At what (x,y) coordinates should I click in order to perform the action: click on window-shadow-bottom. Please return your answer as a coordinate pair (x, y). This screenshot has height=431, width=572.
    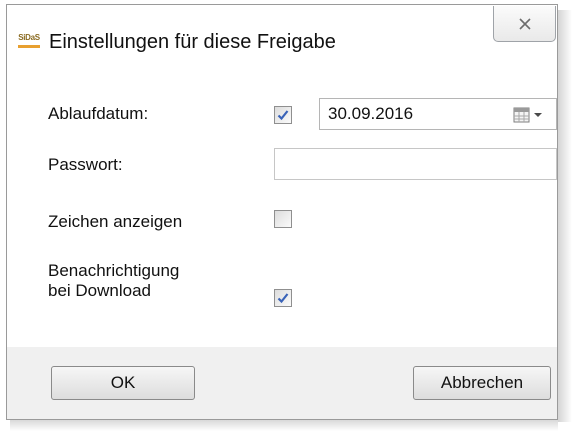
    Looking at the image, I should click on (284, 425).